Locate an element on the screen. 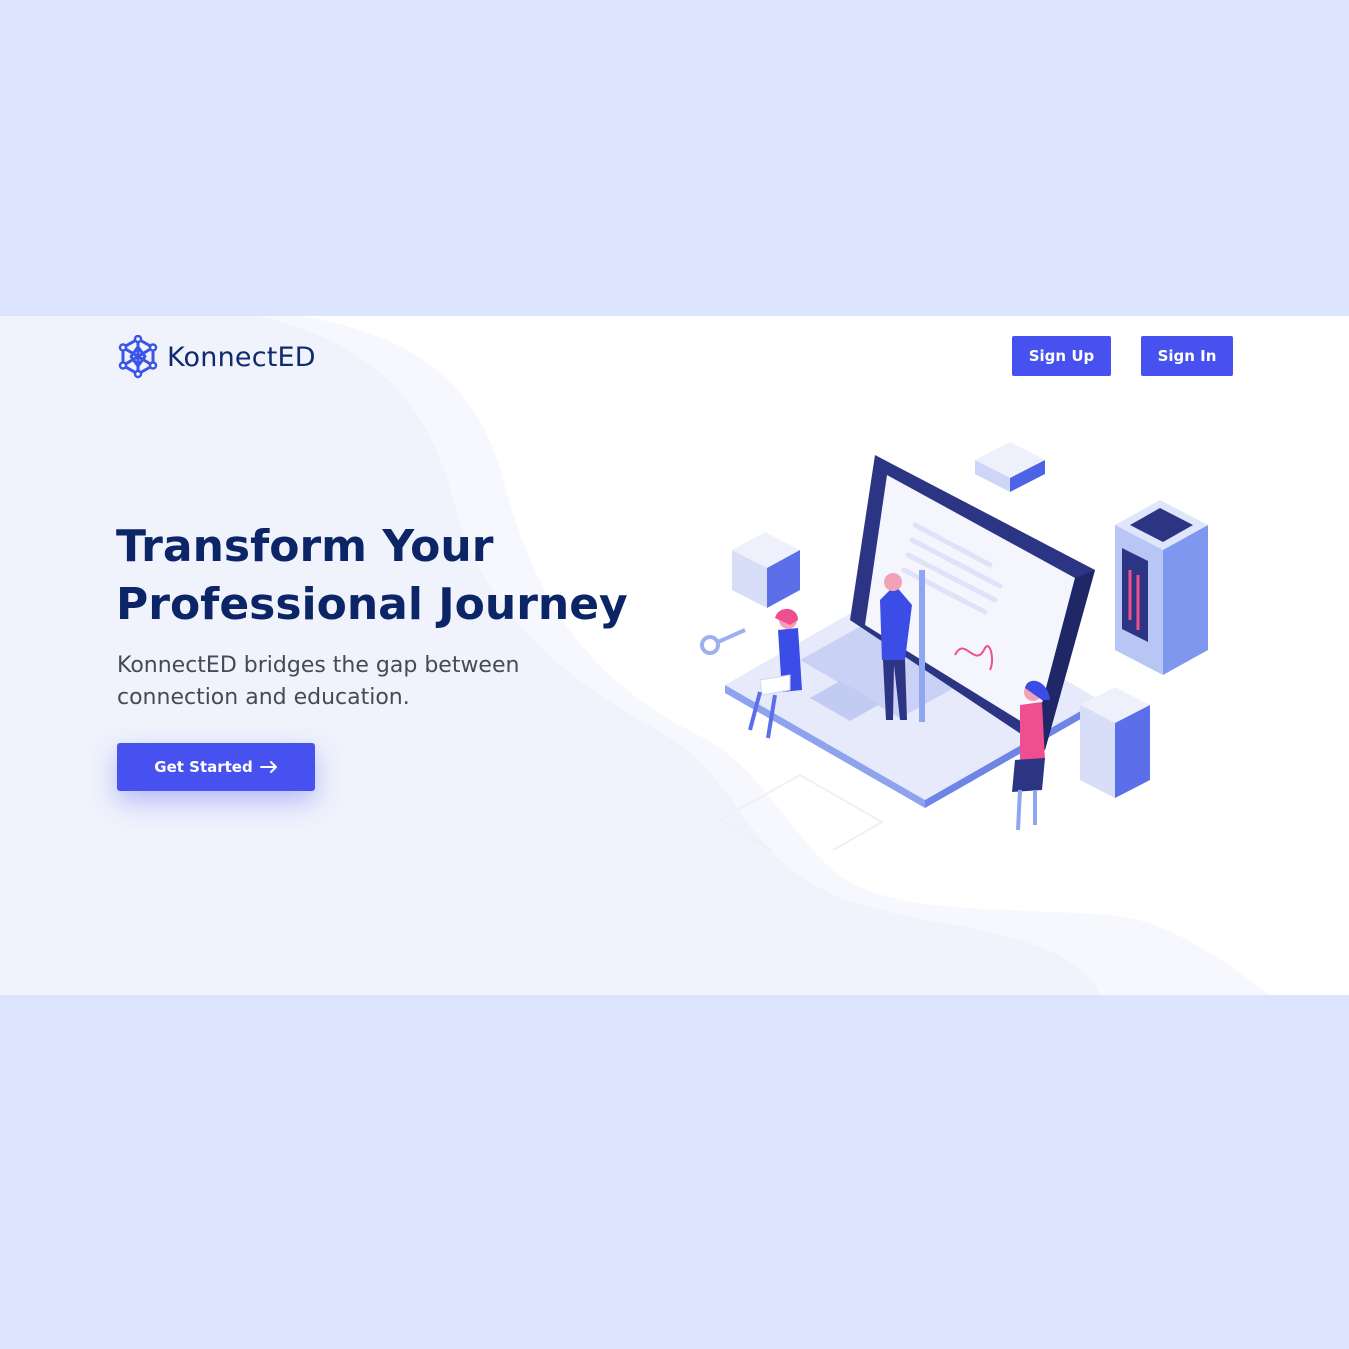  brand-name: KonnectED is located at coordinates (241, 357).